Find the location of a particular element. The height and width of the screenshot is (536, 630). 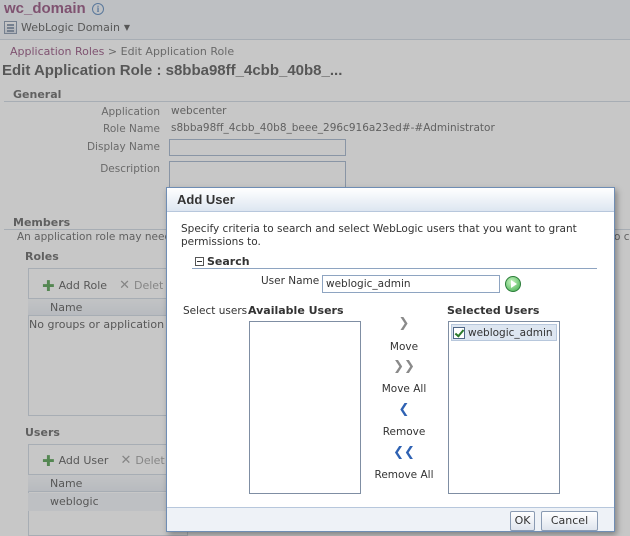

move-button: Move is located at coordinates (404, 347).